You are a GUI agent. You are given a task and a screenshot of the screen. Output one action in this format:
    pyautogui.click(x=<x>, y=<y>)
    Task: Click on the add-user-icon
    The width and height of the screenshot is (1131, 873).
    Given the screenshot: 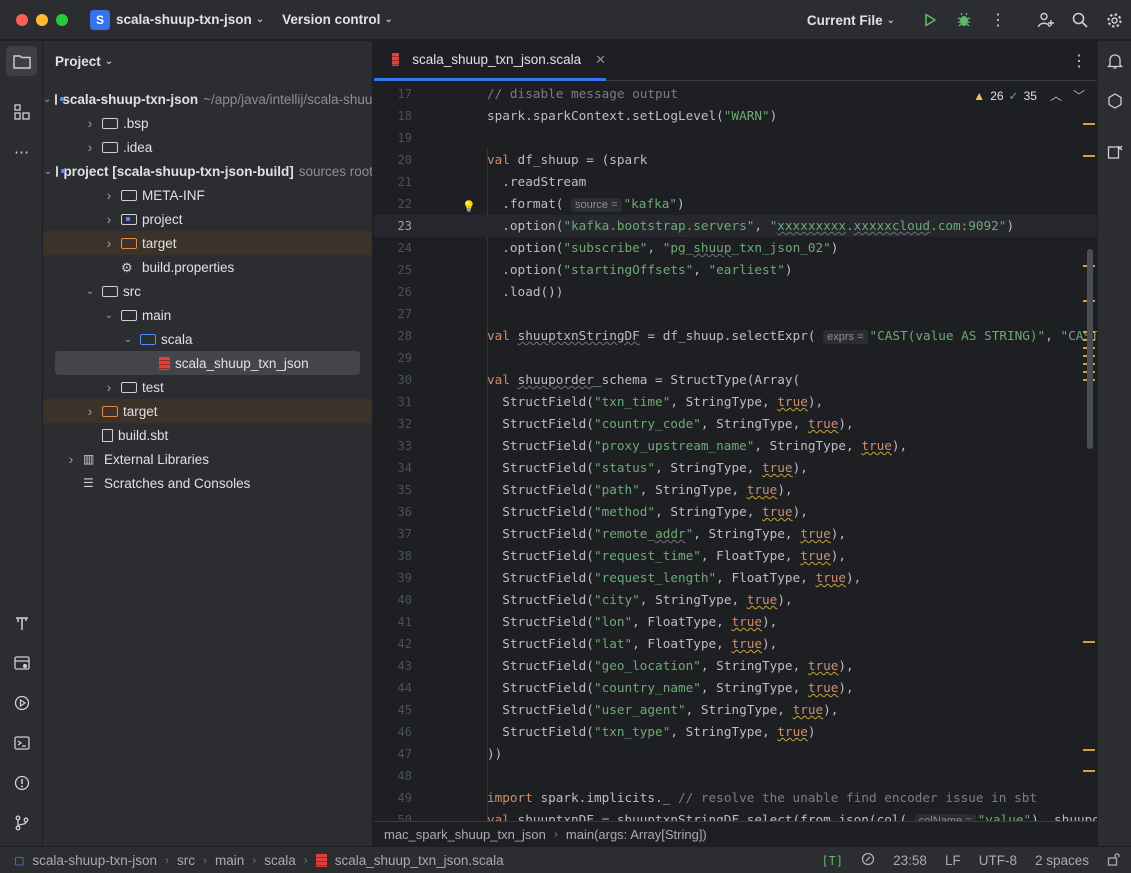 What is the action you would take?
    pyautogui.click(x=1046, y=20)
    